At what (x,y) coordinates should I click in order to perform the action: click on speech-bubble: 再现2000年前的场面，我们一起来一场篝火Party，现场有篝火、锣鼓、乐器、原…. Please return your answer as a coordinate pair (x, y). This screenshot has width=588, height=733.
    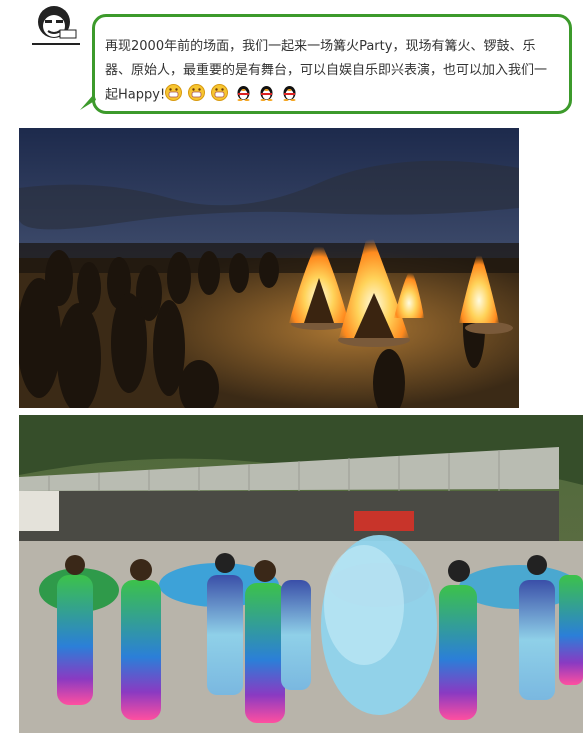
    Looking at the image, I should click on (332, 64).